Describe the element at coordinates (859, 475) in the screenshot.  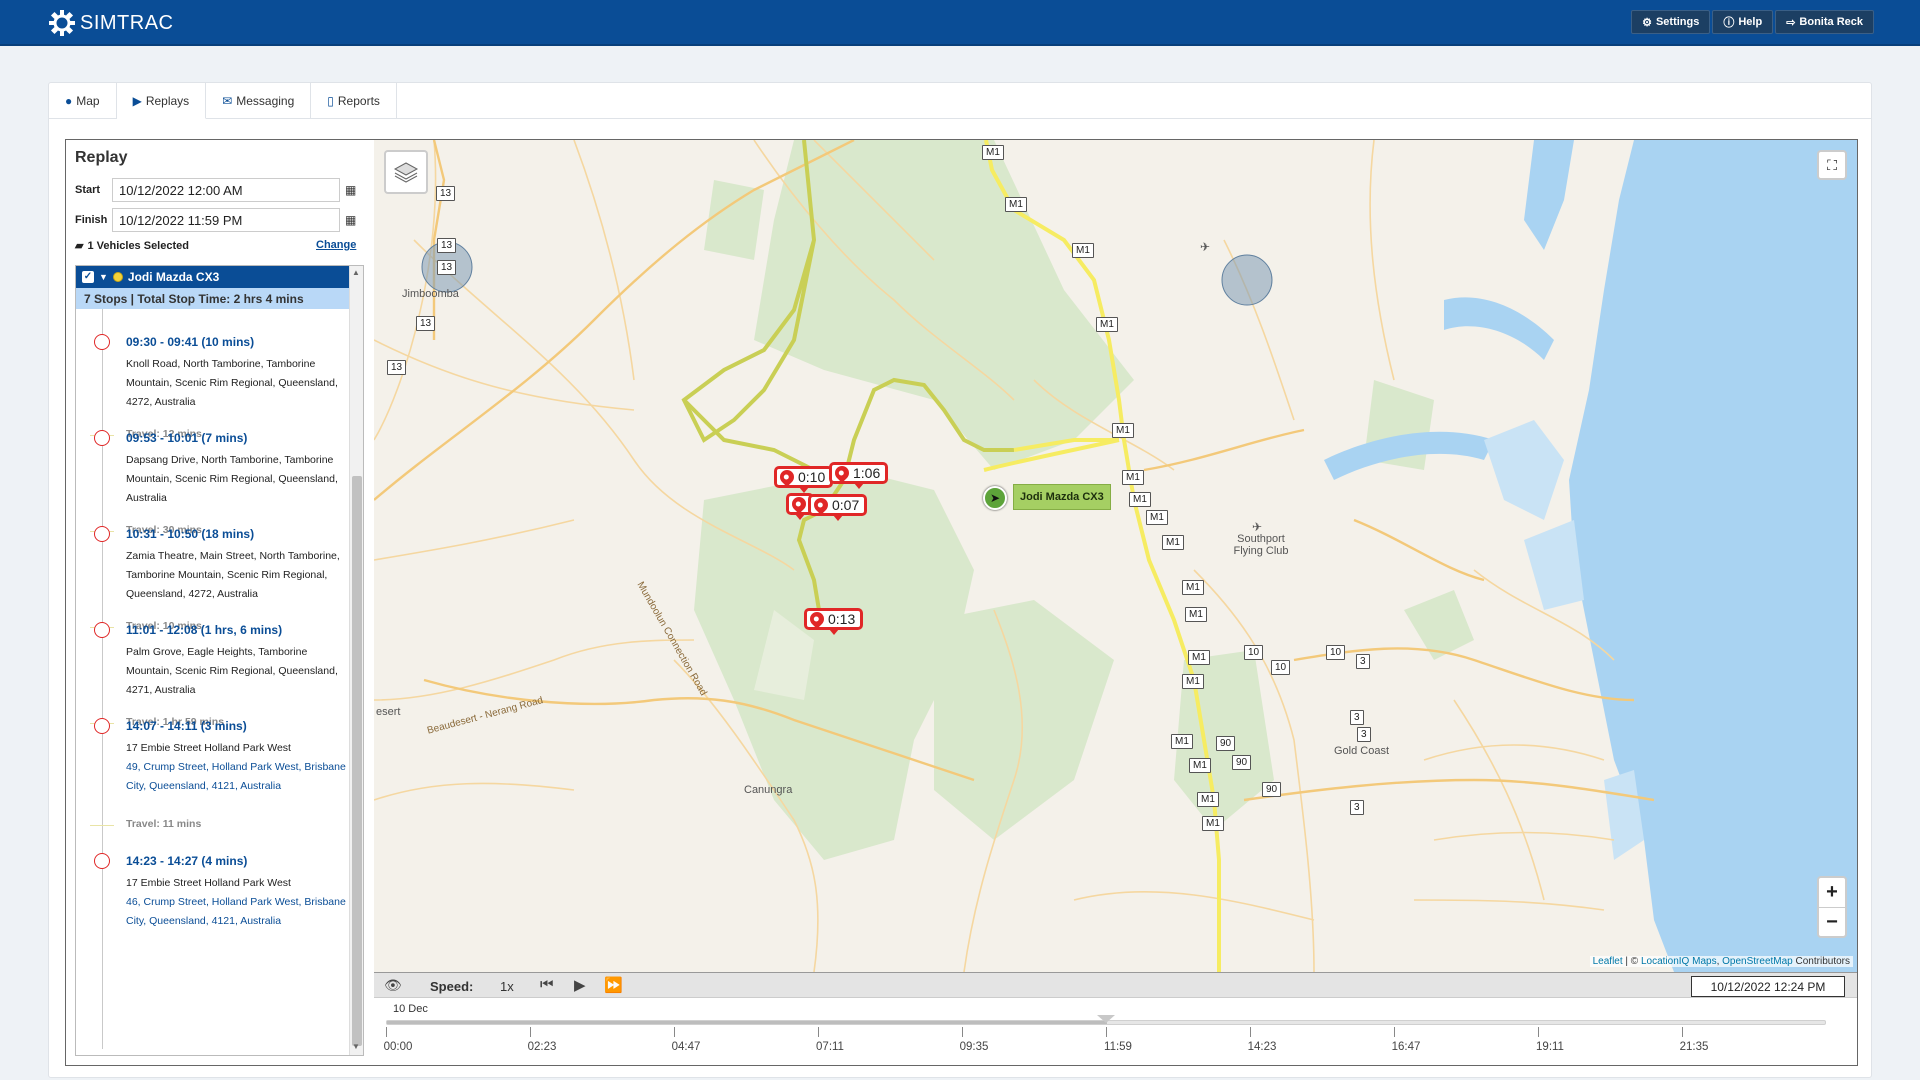
I see `stop-marker: 1:06` at that location.